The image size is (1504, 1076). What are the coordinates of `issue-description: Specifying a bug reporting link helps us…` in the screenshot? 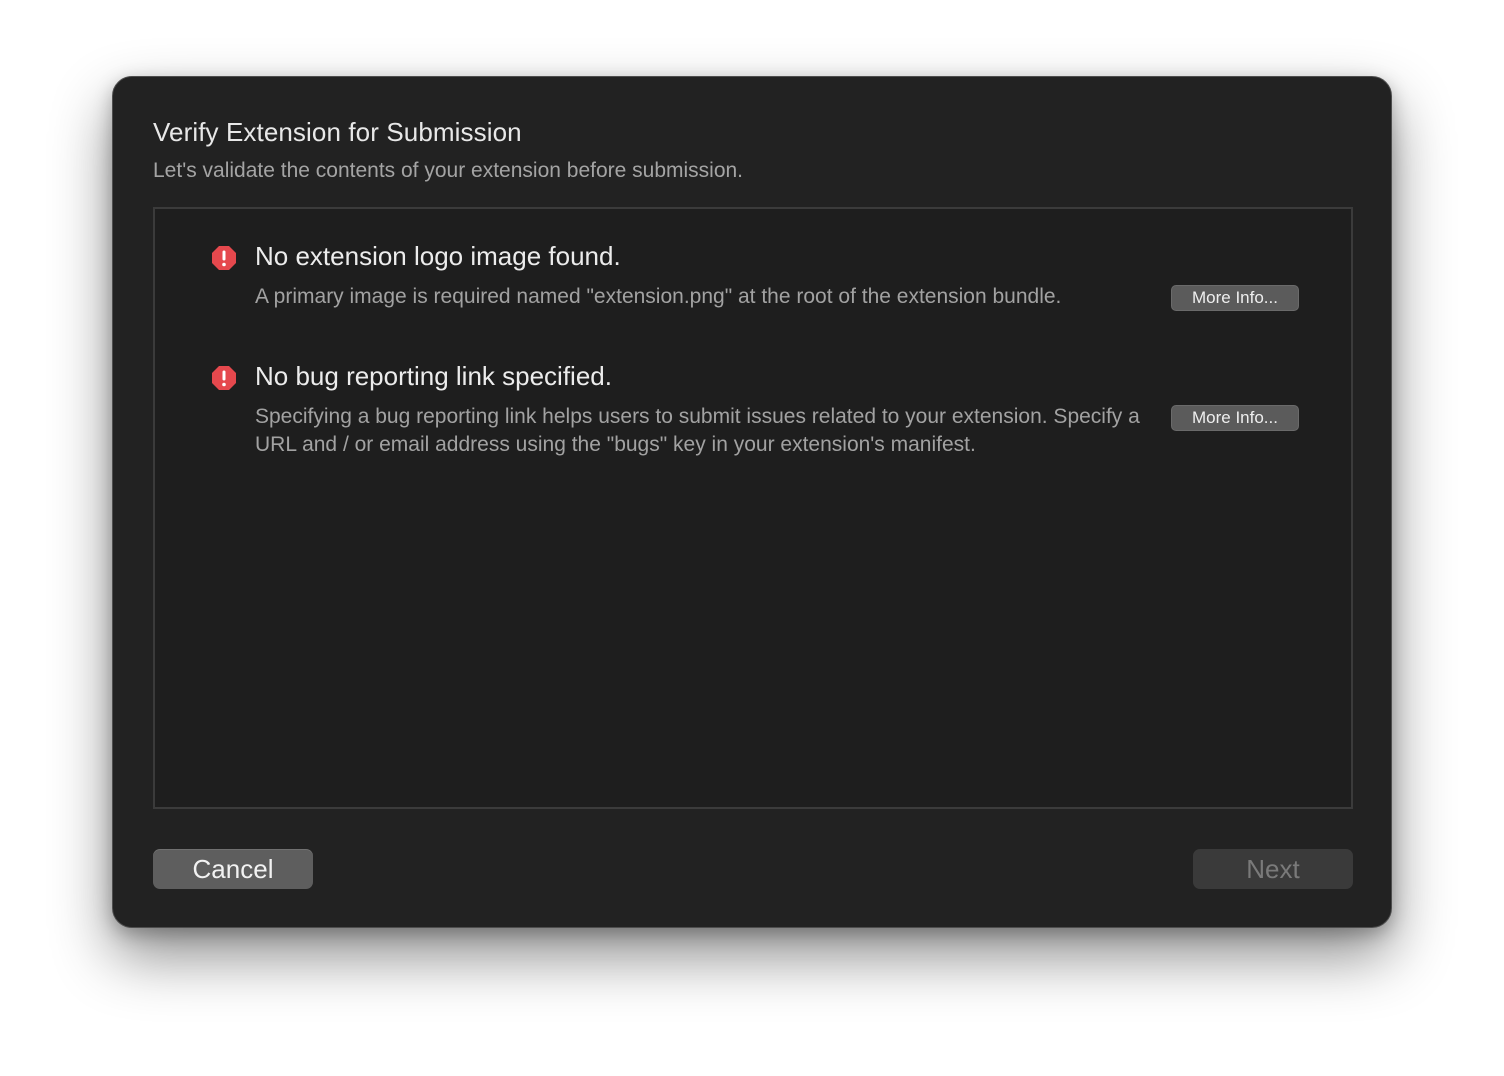 It's located at (697, 430).